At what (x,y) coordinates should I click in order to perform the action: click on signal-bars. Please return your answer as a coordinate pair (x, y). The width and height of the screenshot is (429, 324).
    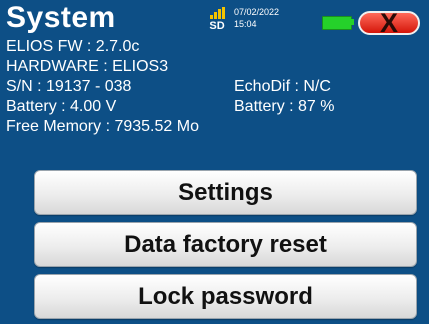
    Looking at the image, I should click on (217, 13).